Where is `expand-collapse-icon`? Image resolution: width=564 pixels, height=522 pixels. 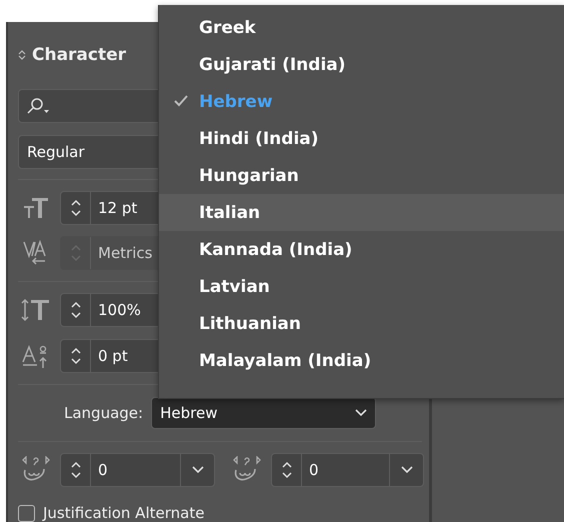
expand-collapse-icon is located at coordinates (22, 54).